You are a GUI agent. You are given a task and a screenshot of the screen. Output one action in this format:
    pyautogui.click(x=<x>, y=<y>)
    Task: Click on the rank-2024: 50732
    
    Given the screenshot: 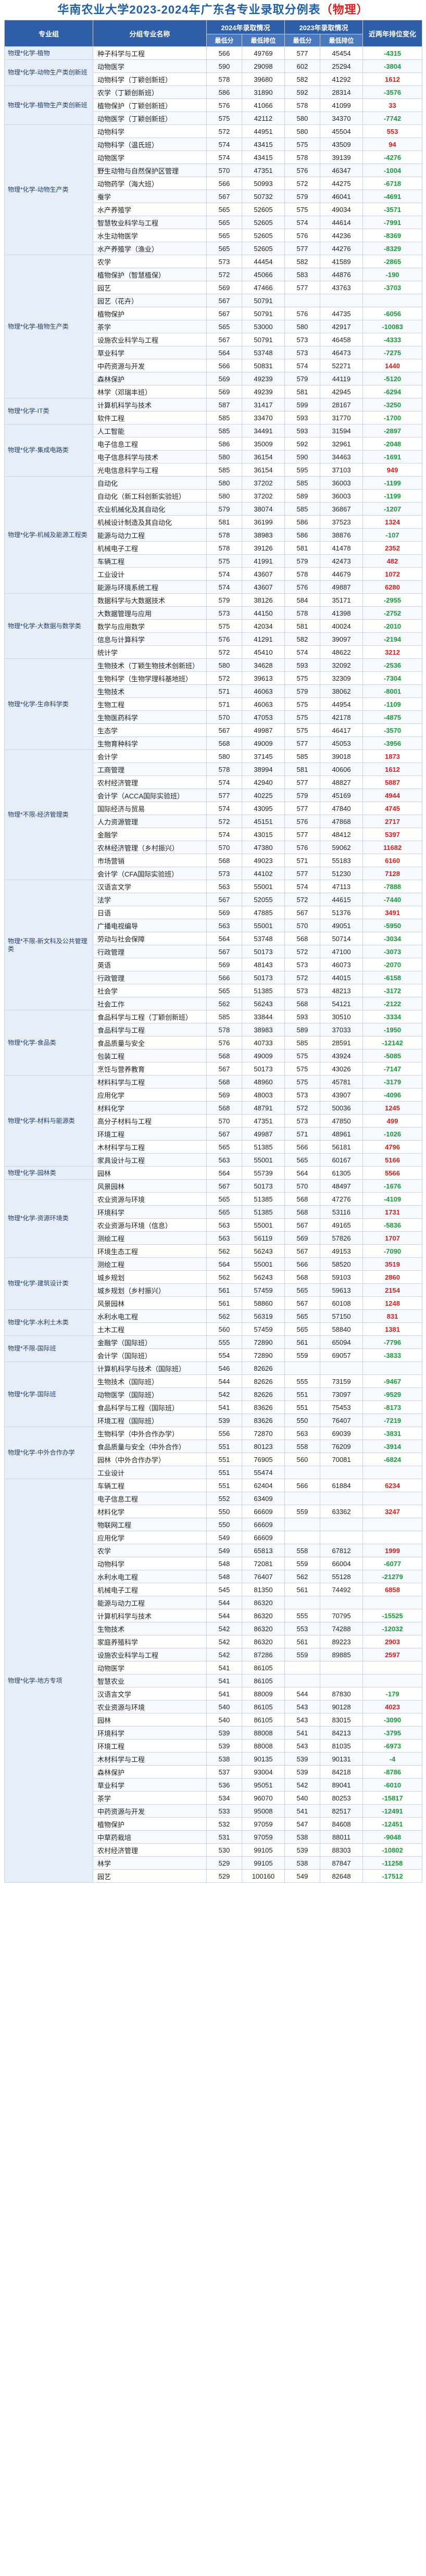 What is the action you would take?
    pyautogui.click(x=263, y=196)
    